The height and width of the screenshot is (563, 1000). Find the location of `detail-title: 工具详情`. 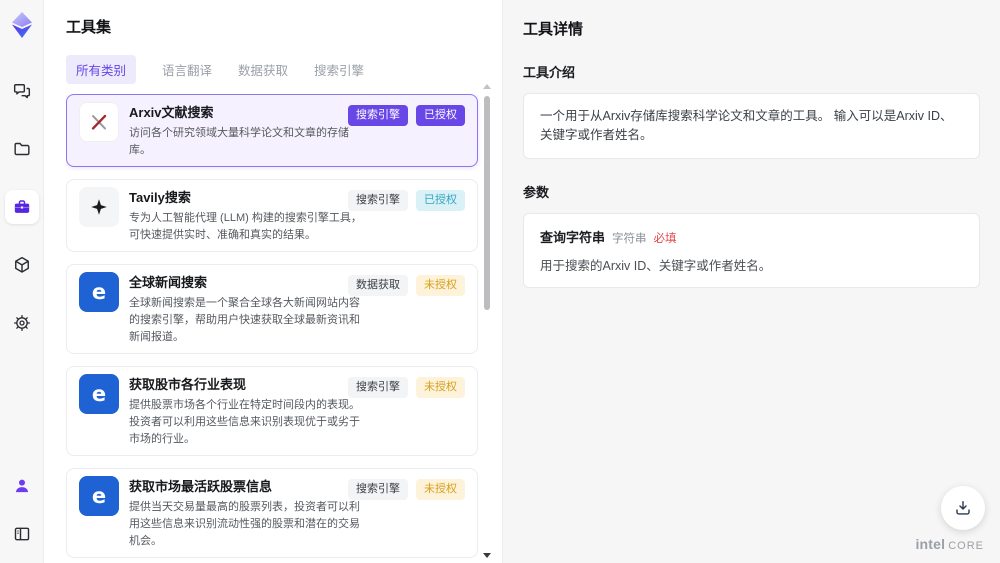

detail-title: 工具详情 is located at coordinates (553, 29).